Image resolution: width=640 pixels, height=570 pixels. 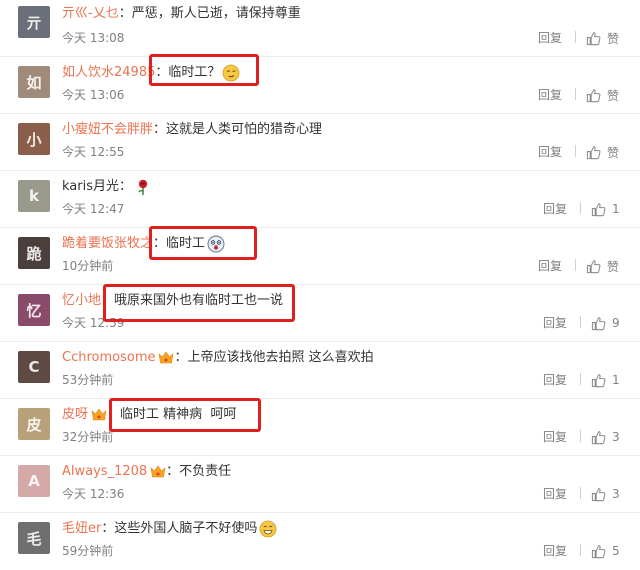 I want to click on comment-time: 今天 12:59, so click(x=93, y=323).